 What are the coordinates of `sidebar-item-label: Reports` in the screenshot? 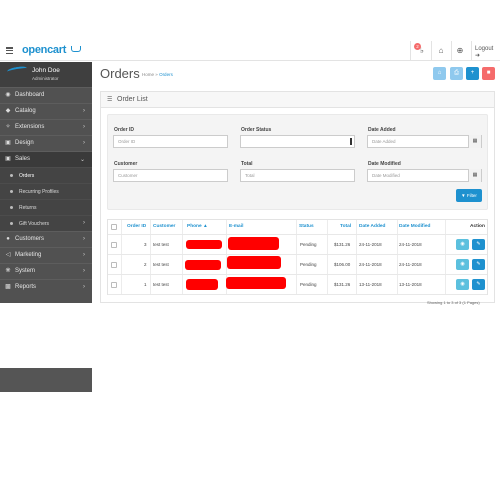 It's located at (26, 287).